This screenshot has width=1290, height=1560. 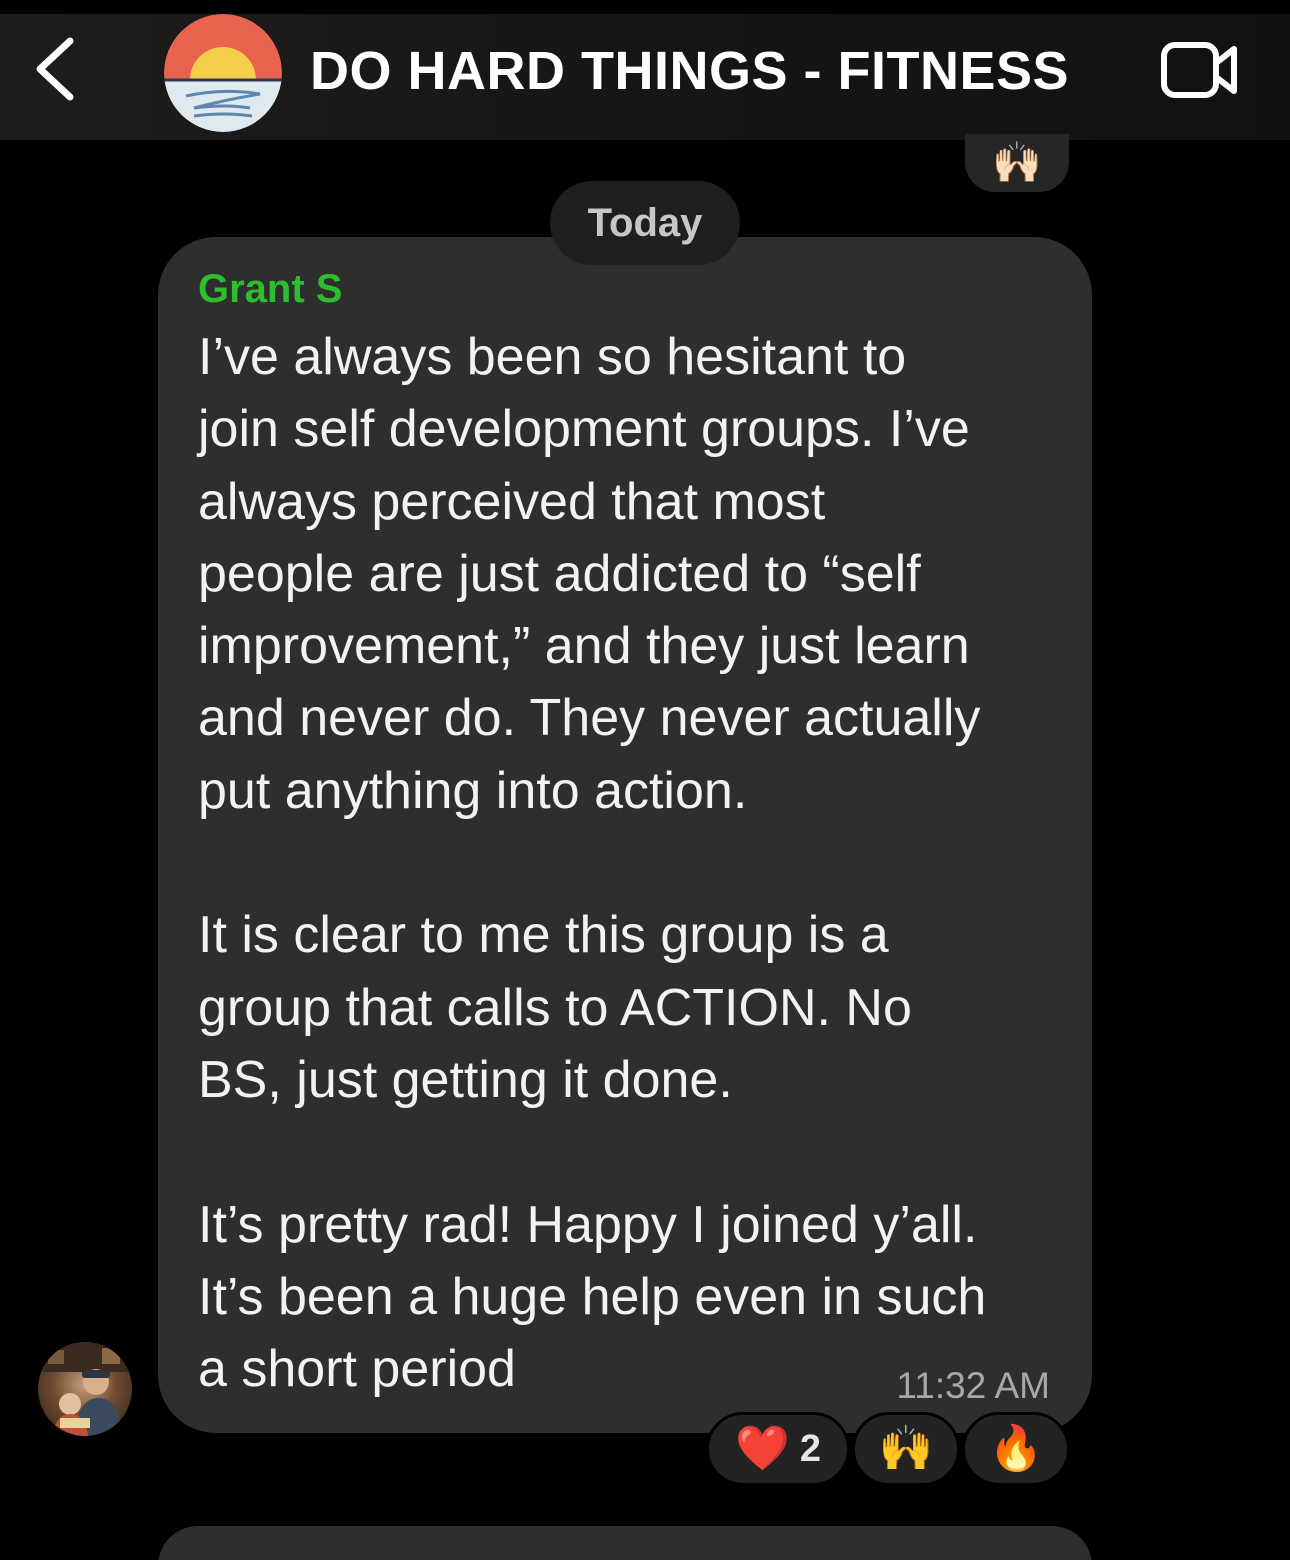 What do you see at coordinates (270, 289) in the screenshot?
I see `sender-name: Grant S` at bounding box center [270, 289].